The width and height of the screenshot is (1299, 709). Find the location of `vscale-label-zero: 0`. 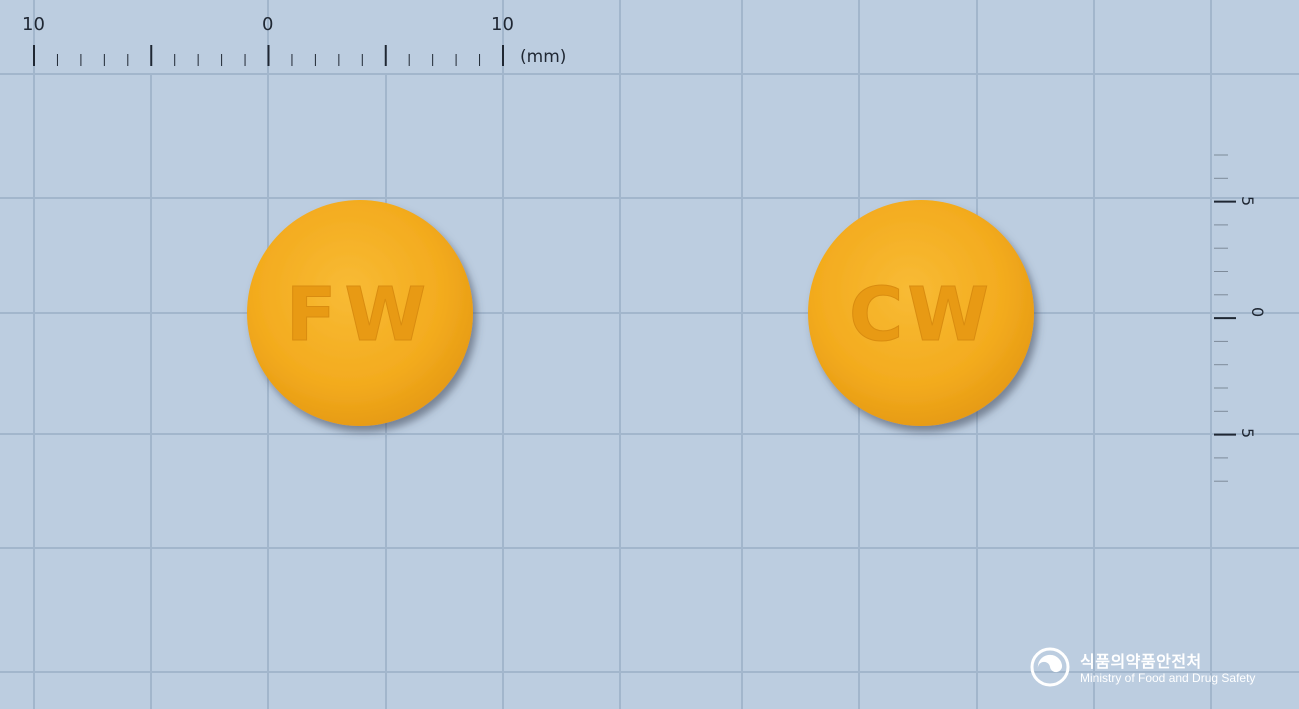

vscale-label-zero: 0 is located at coordinates (1257, 312).